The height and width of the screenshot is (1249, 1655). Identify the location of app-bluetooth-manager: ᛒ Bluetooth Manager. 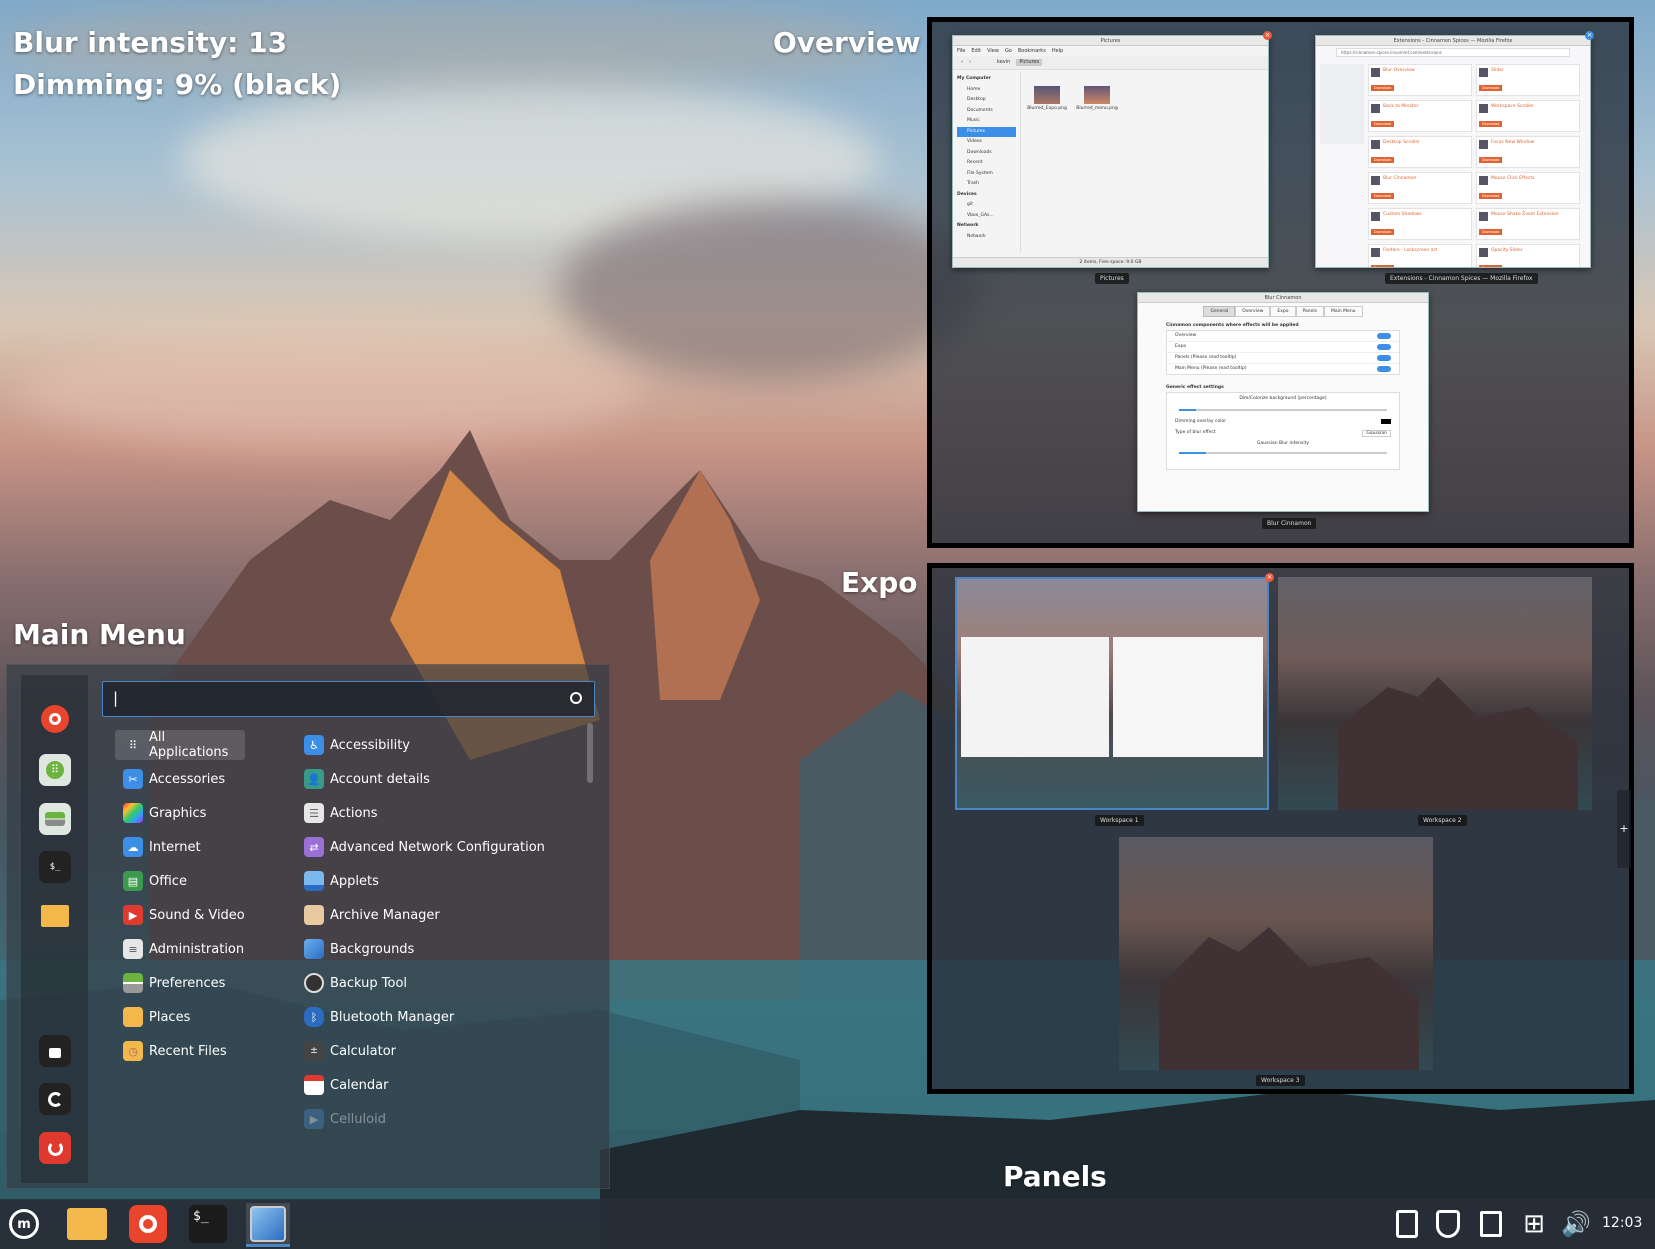
(379, 1017).